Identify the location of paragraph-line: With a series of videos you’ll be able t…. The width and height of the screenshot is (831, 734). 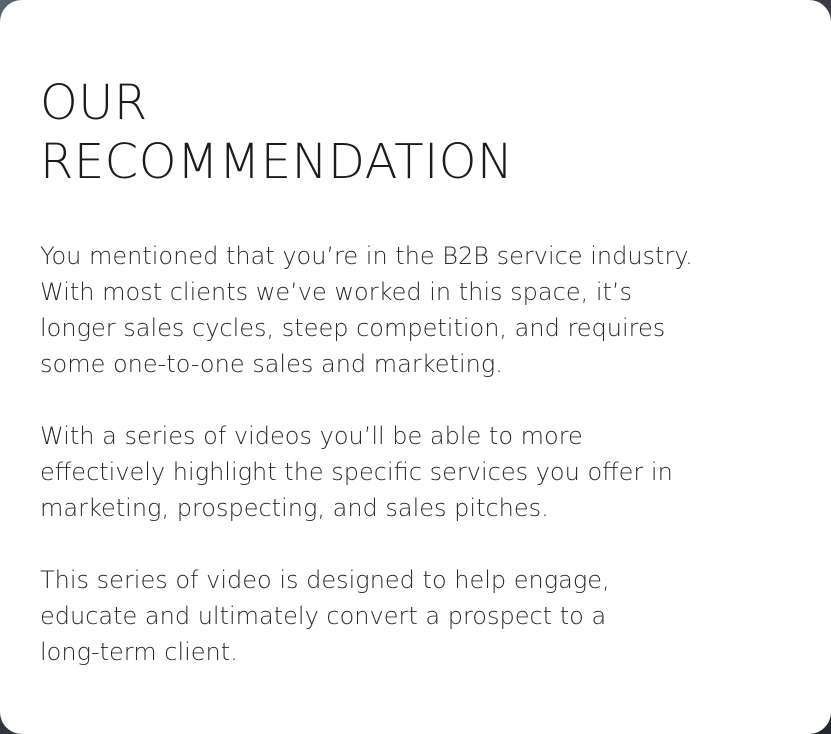
(311, 436).